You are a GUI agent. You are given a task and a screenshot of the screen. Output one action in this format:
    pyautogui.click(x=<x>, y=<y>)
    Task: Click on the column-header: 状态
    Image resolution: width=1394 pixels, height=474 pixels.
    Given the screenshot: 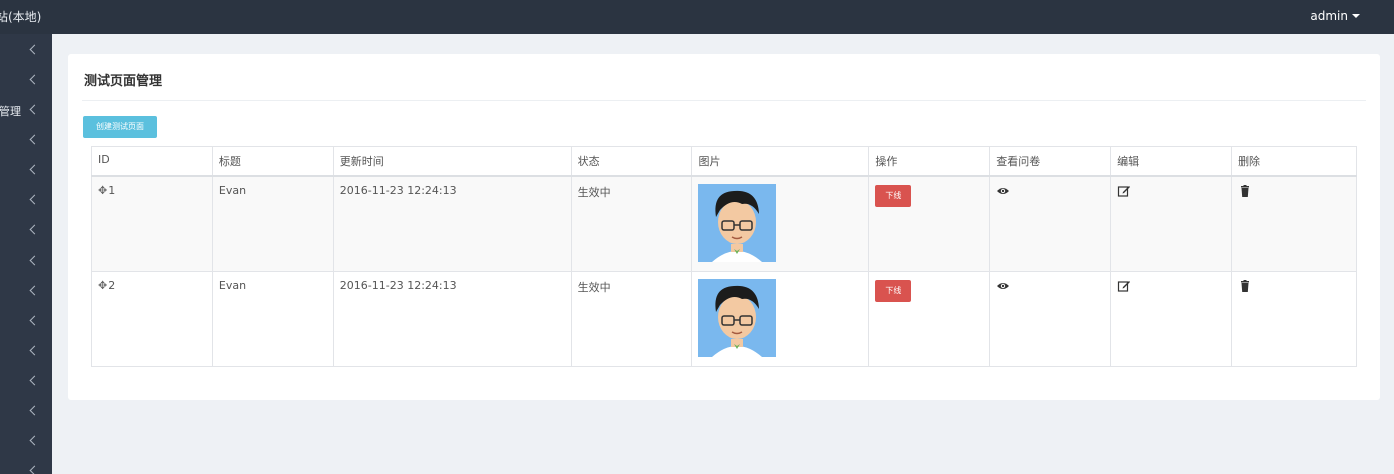 What is the action you would take?
    pyautogui.click(x=631, y=161)
    